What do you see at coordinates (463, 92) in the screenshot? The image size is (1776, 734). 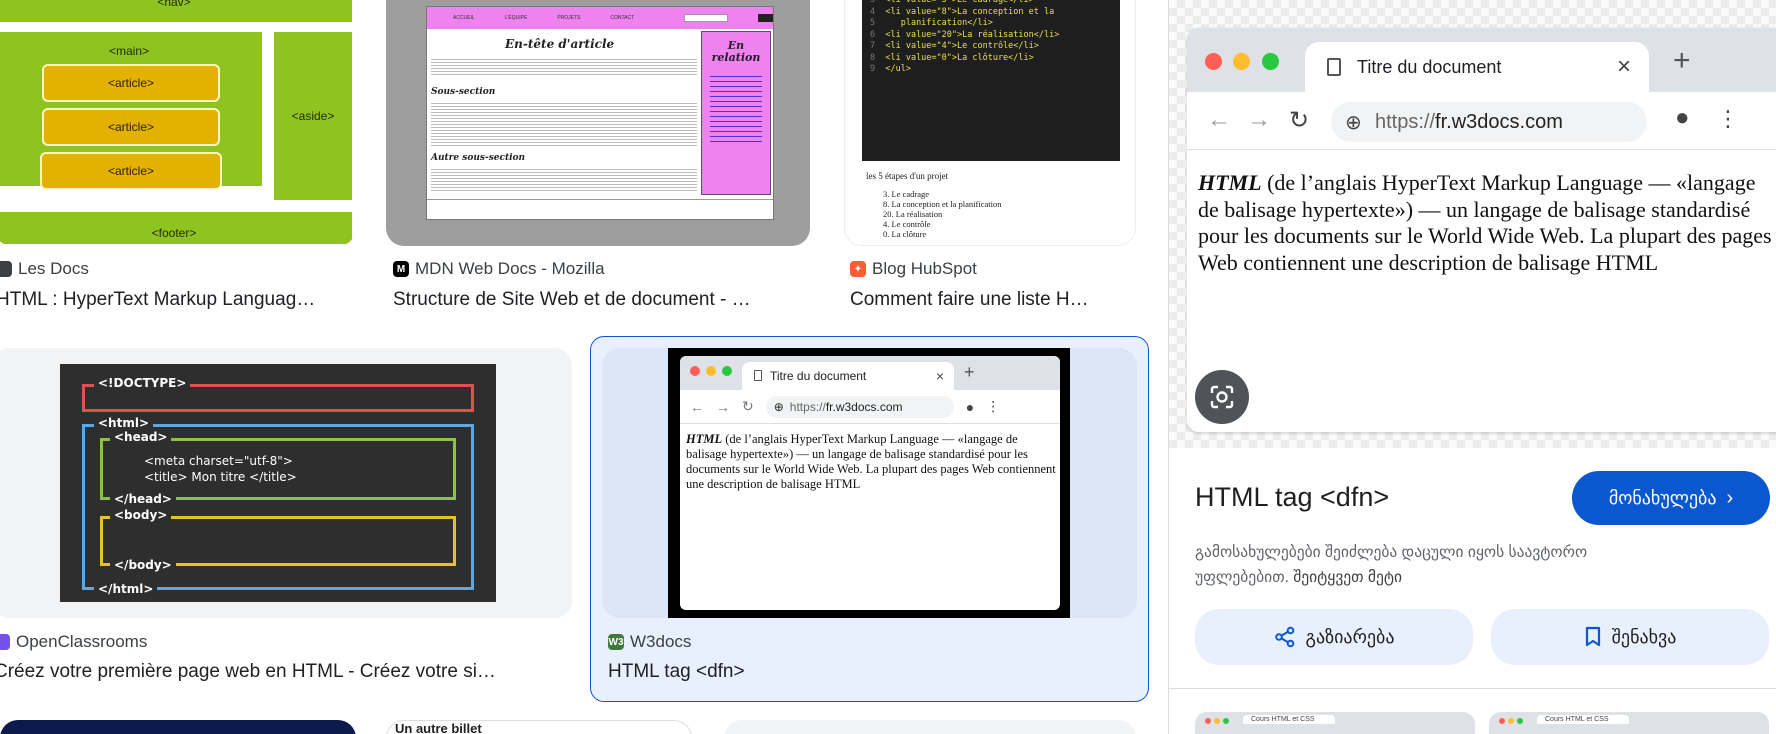 I see `mock-subsection: Sous-section` at bounding box center [463, 92].